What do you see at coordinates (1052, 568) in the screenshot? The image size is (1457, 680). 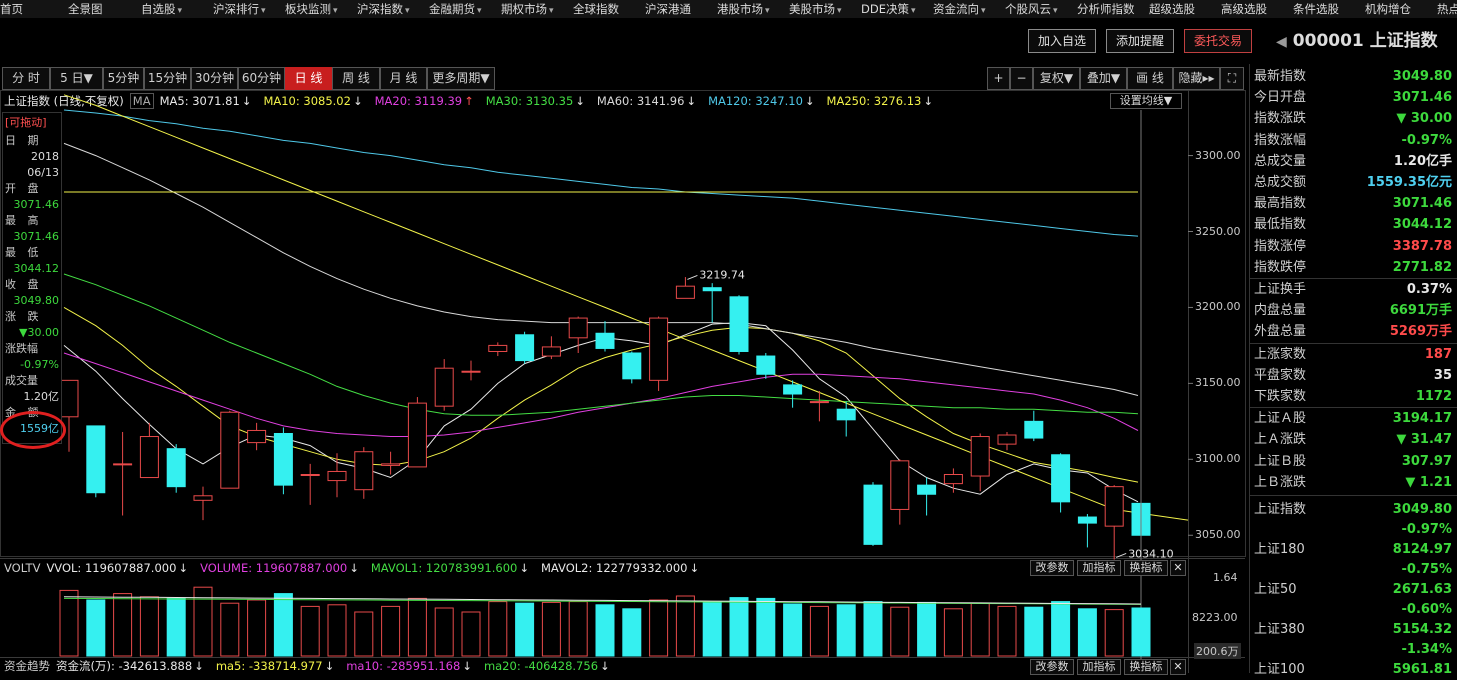 I see `volume-modify-params-button: 改参数` at bounding box center [1052, 568].